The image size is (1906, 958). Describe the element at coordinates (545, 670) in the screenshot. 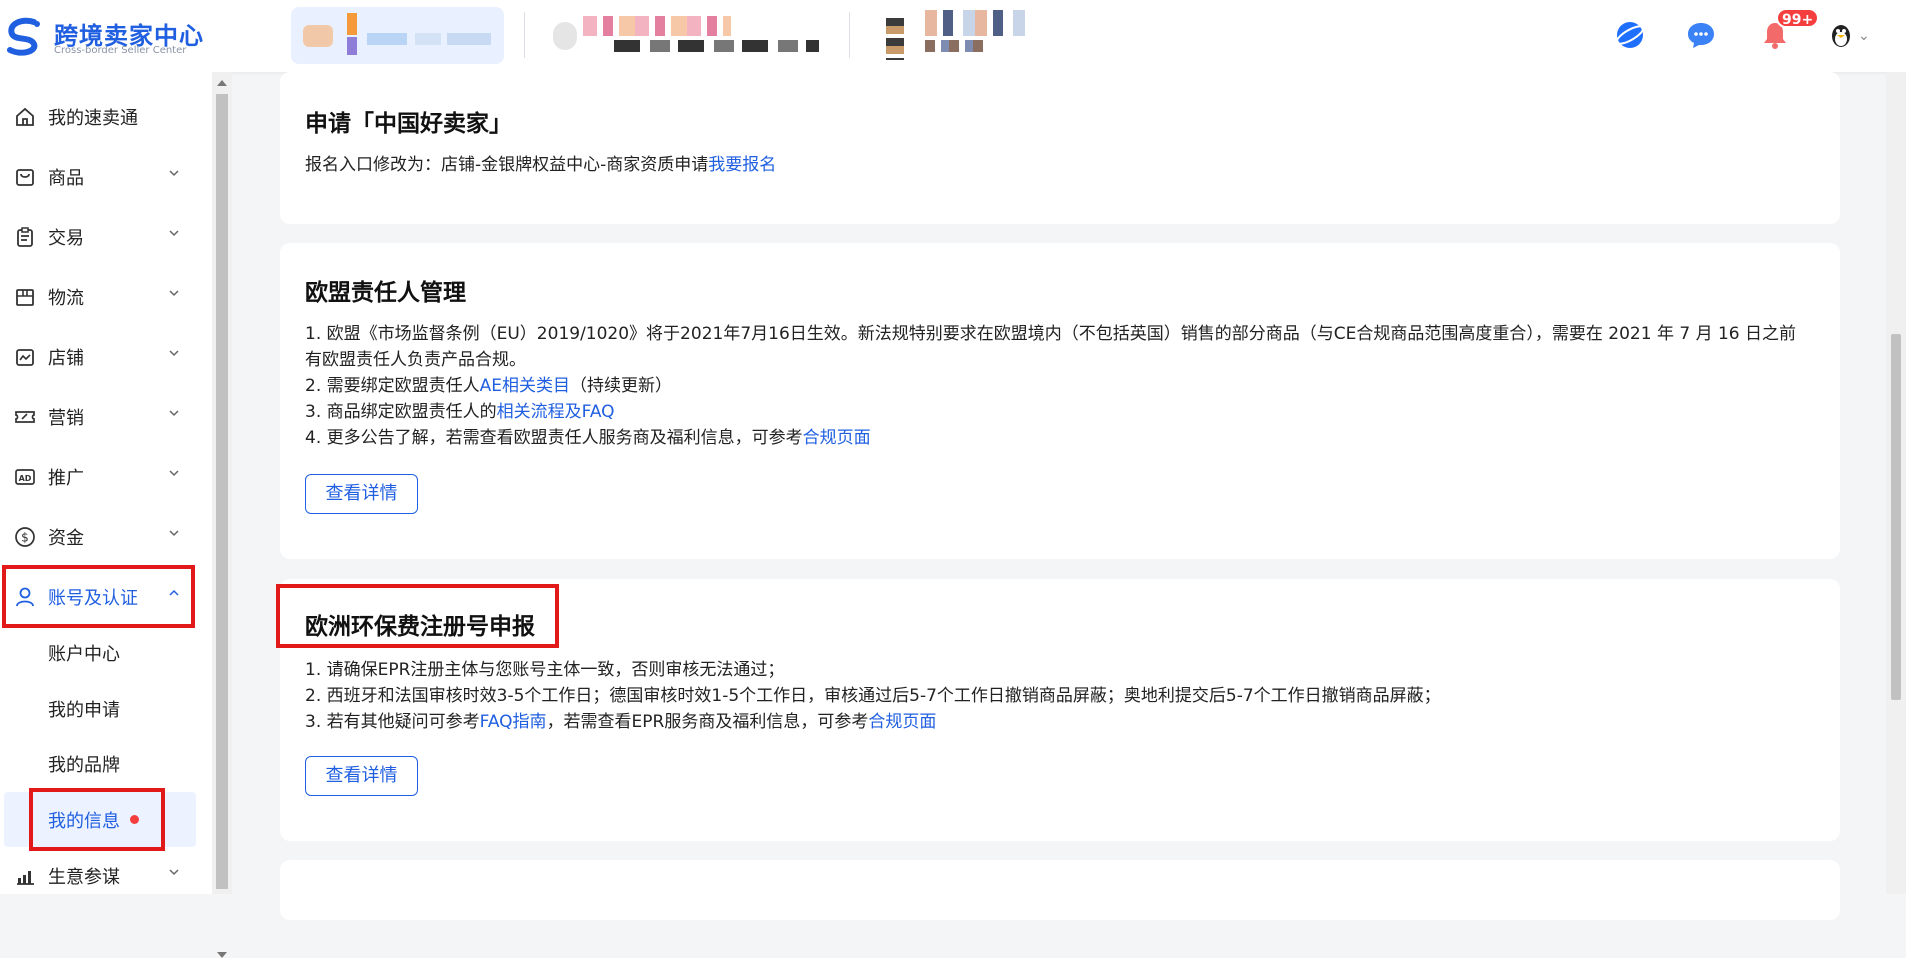

I see `card-text: 1. 请确保EPR注册主体与您账号主体一致，否则审核无法通过；` at that location.